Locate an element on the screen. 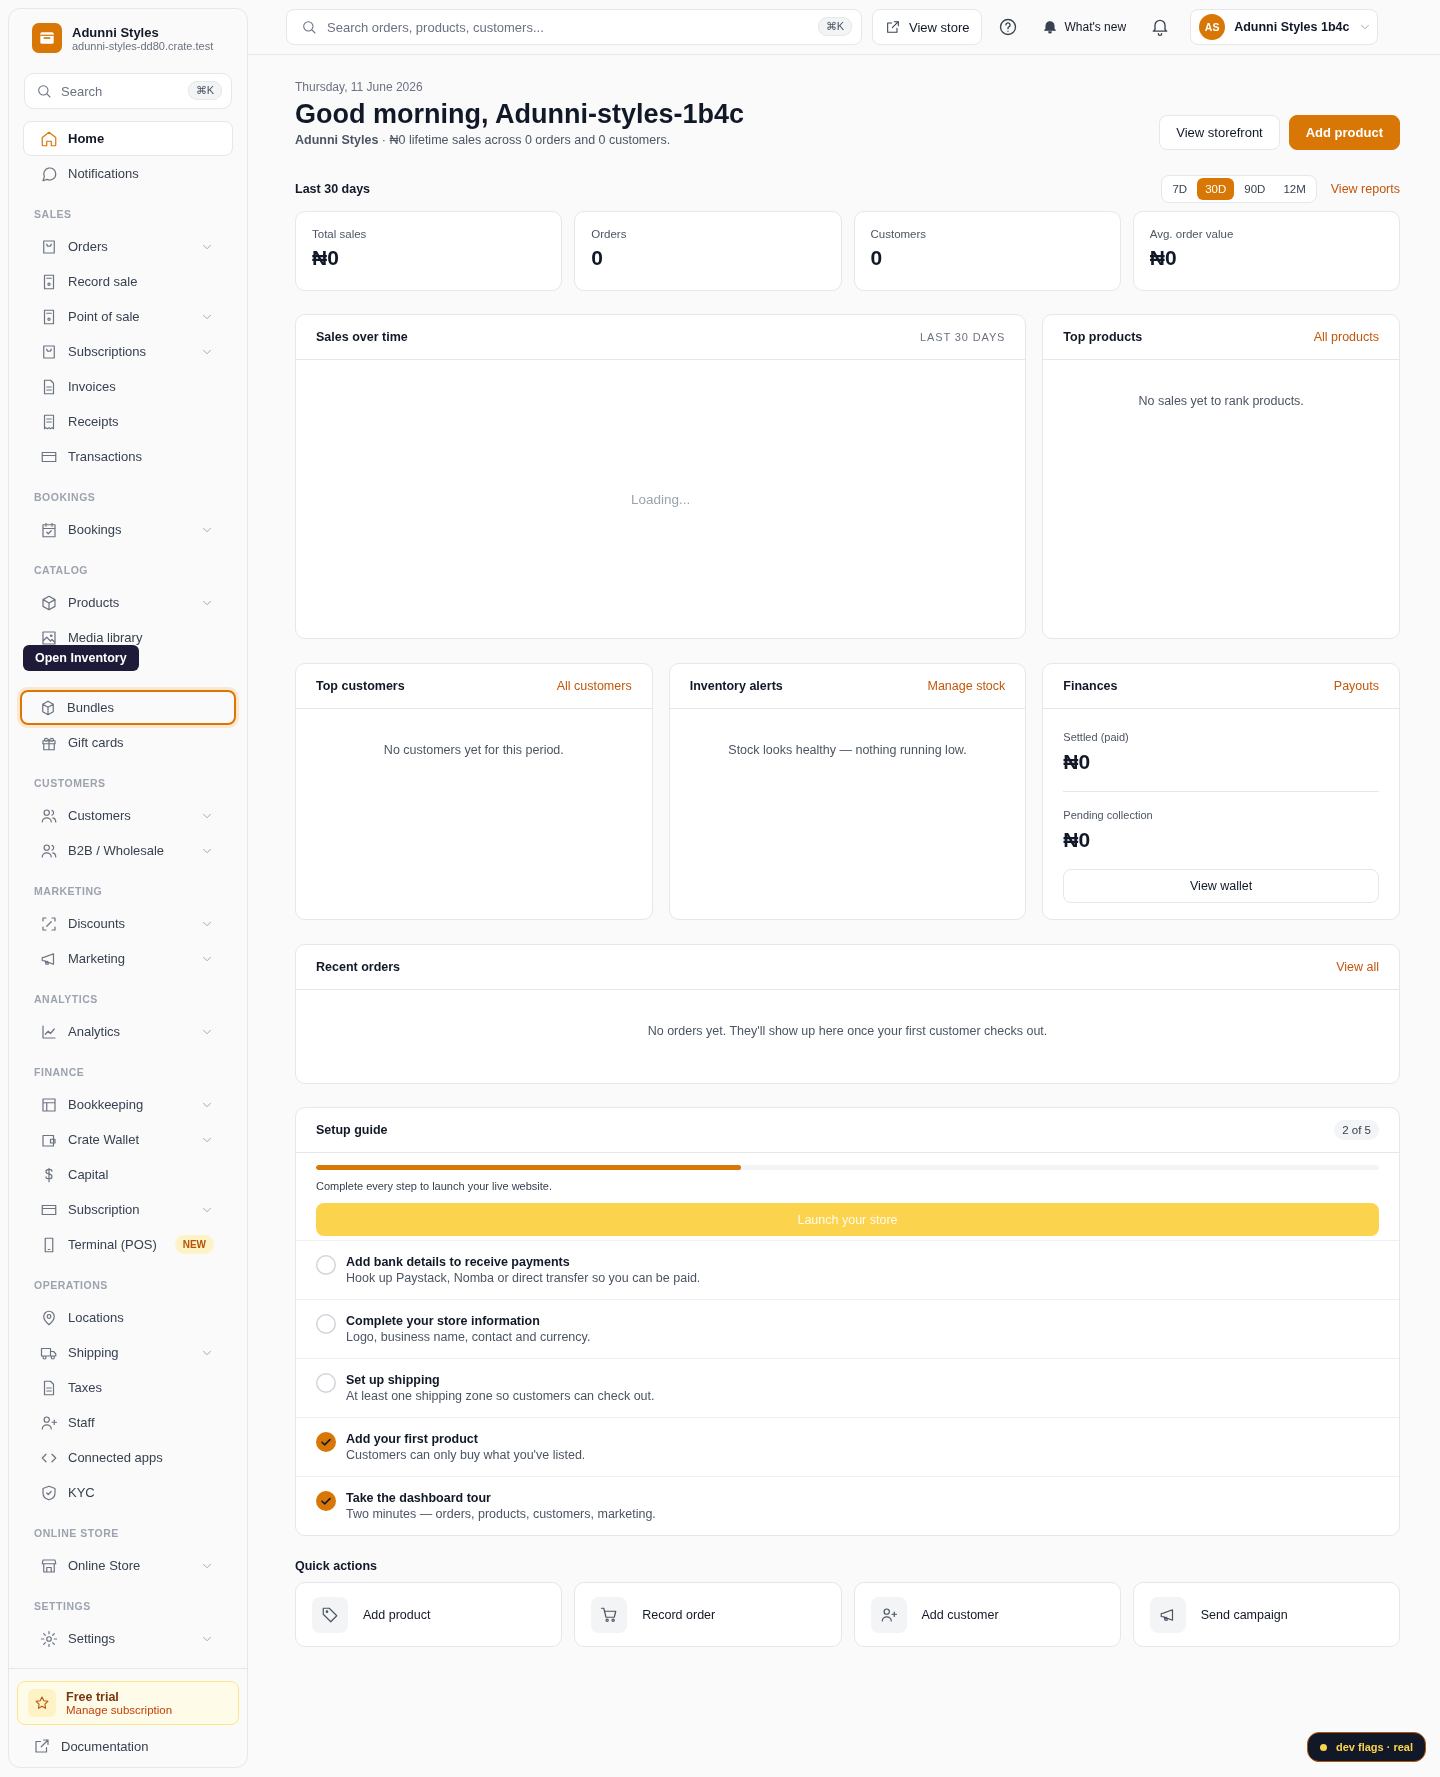 The width and height of the screenshot is (1440, 1777). nav-item: Settings is located at coordinates (128, 1638).